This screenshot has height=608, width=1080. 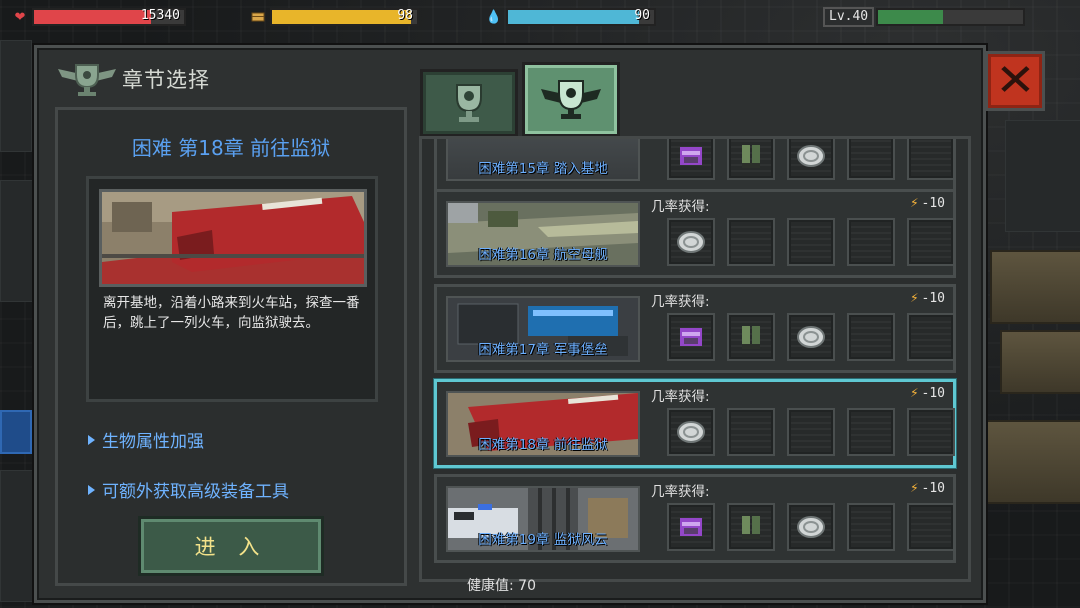 I want to click on chapter-label: 困难第16章 航空母舰, so click(x=543, y=255).